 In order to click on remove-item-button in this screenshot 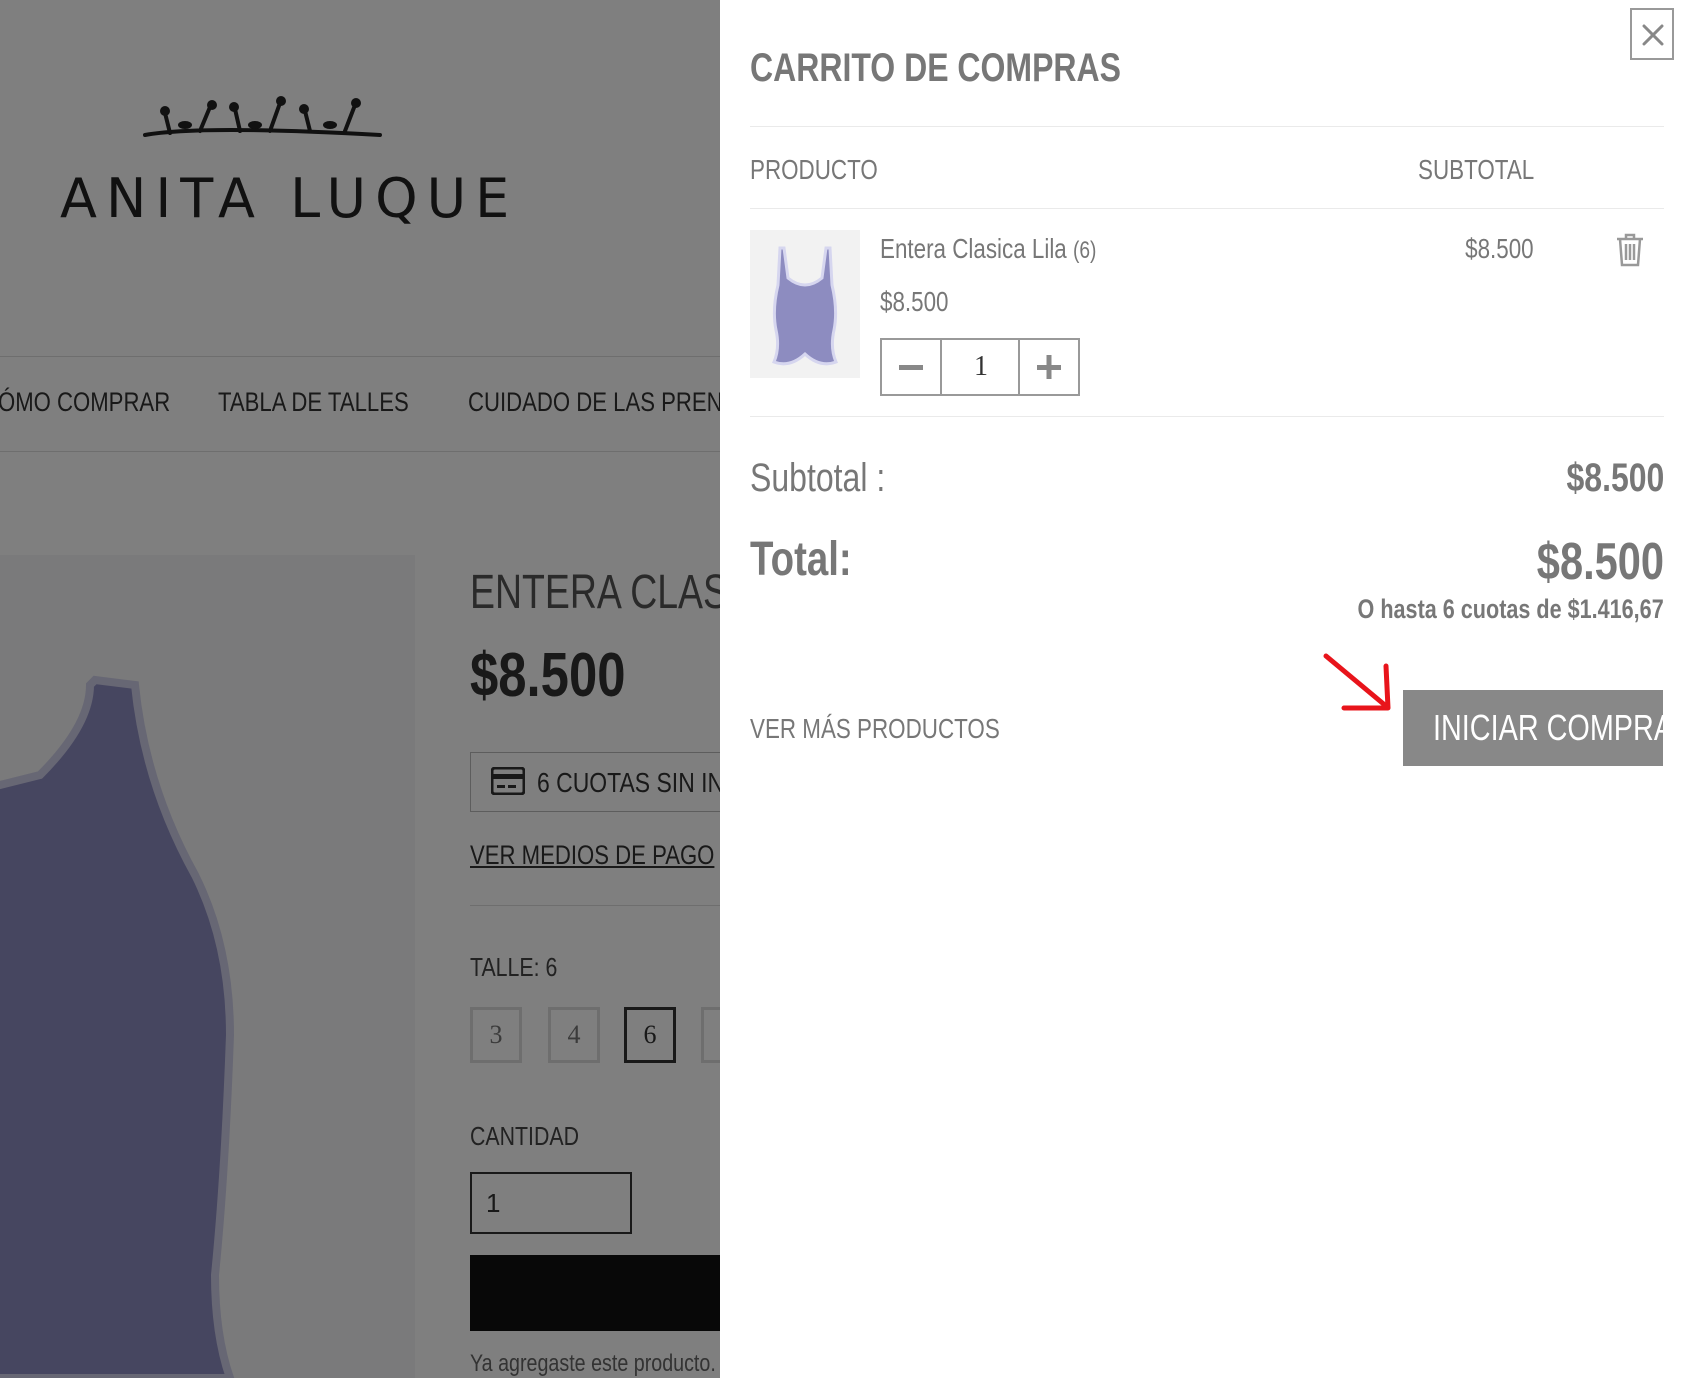, I will do `click(1630, 252)`.